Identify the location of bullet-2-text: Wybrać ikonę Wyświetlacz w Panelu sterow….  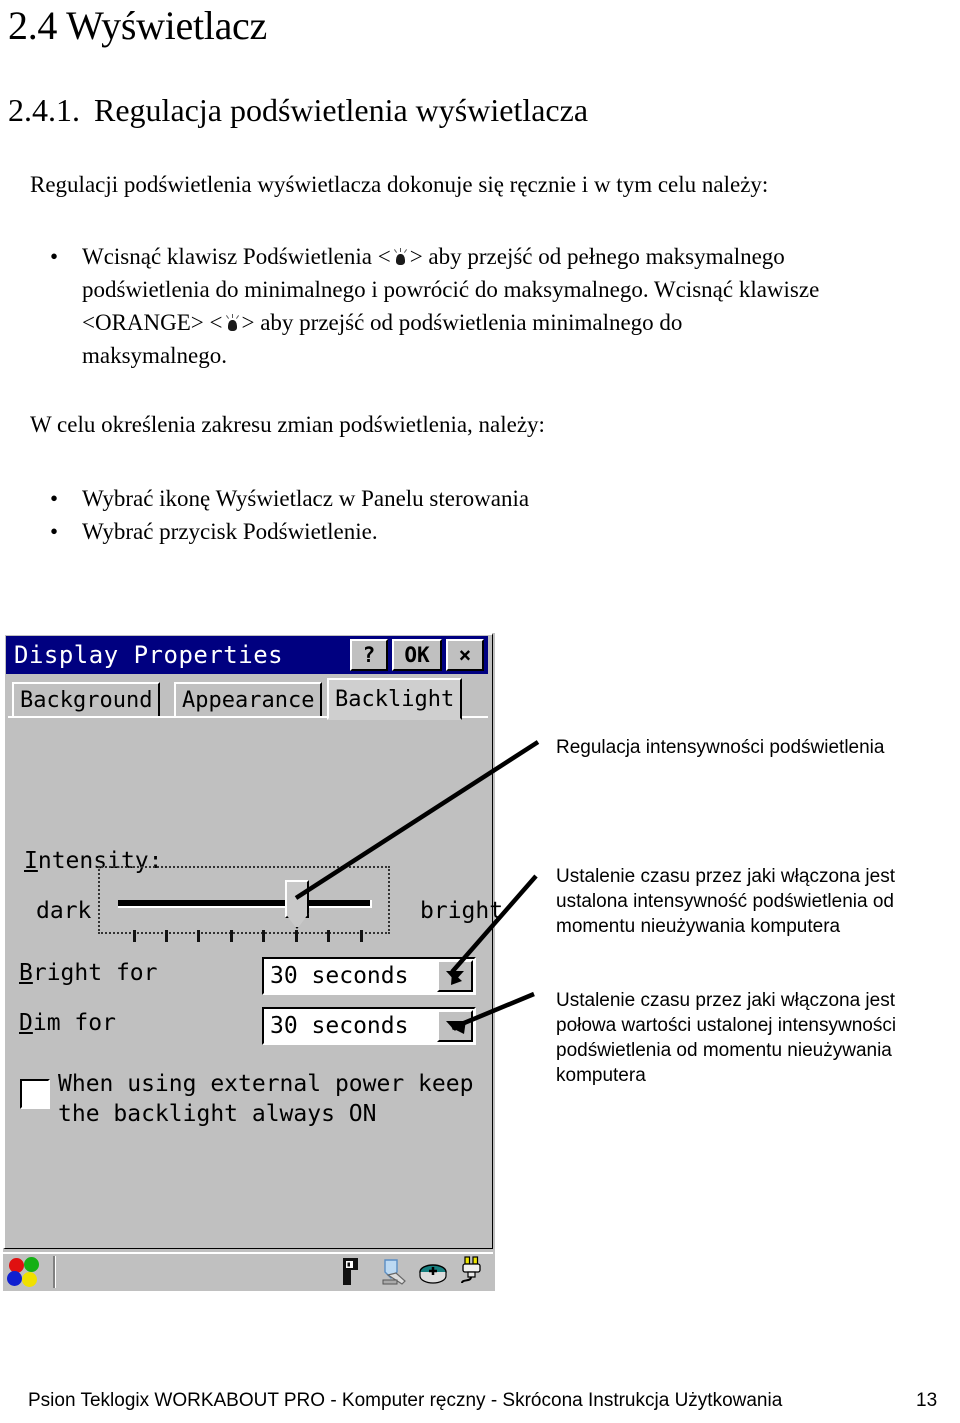
(306, 498).